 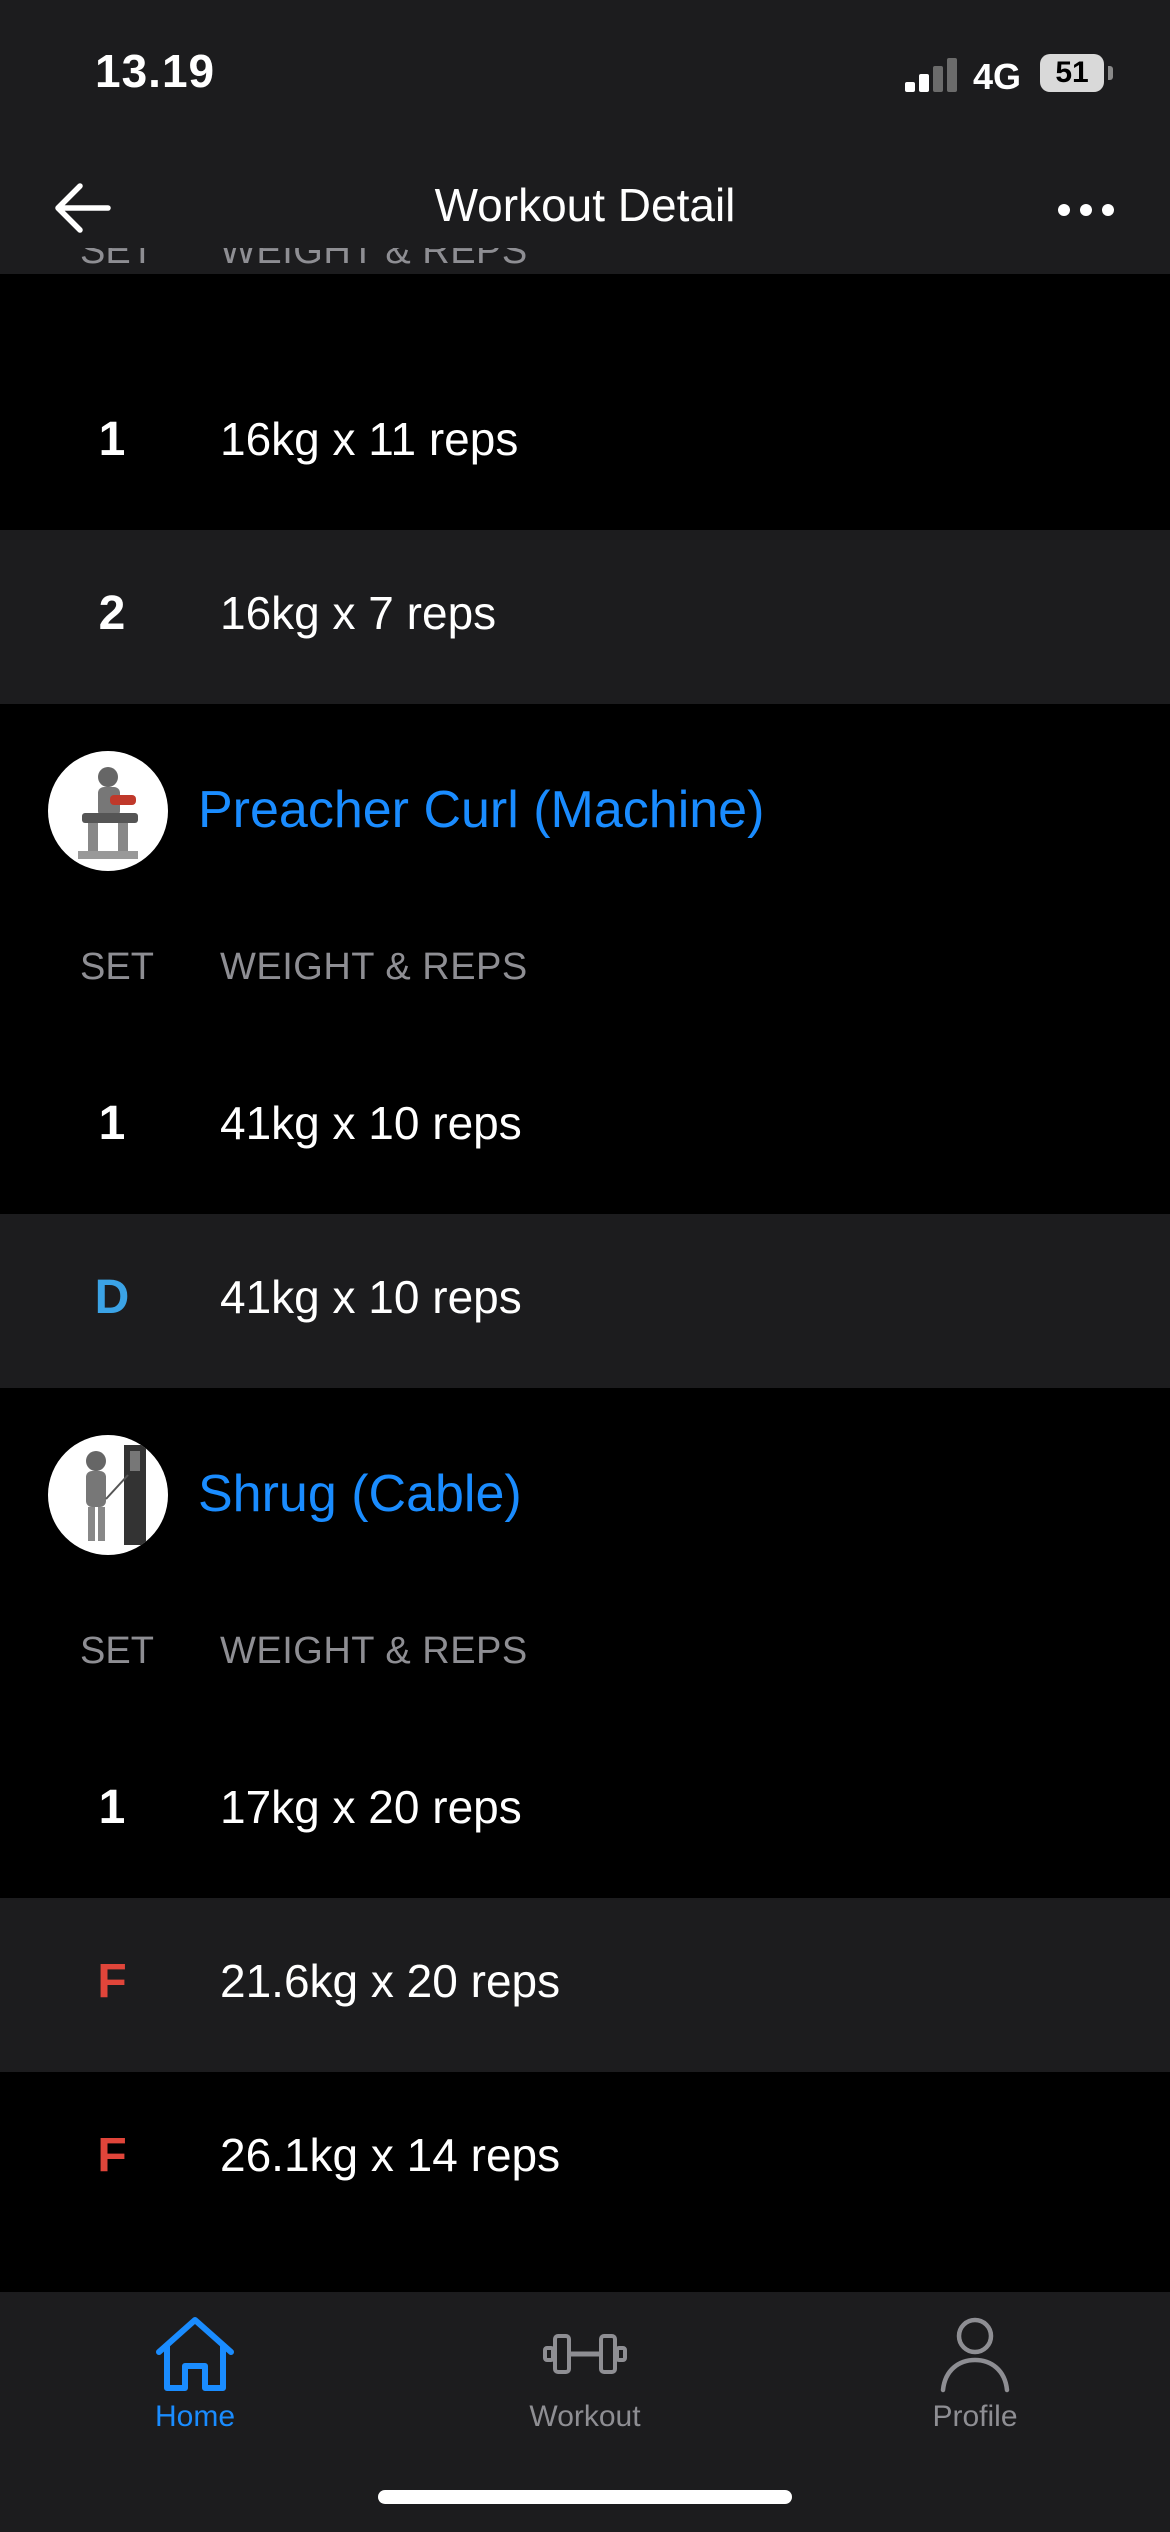 I want to click on dumbbell-icon, so click(x=585, y=2354).